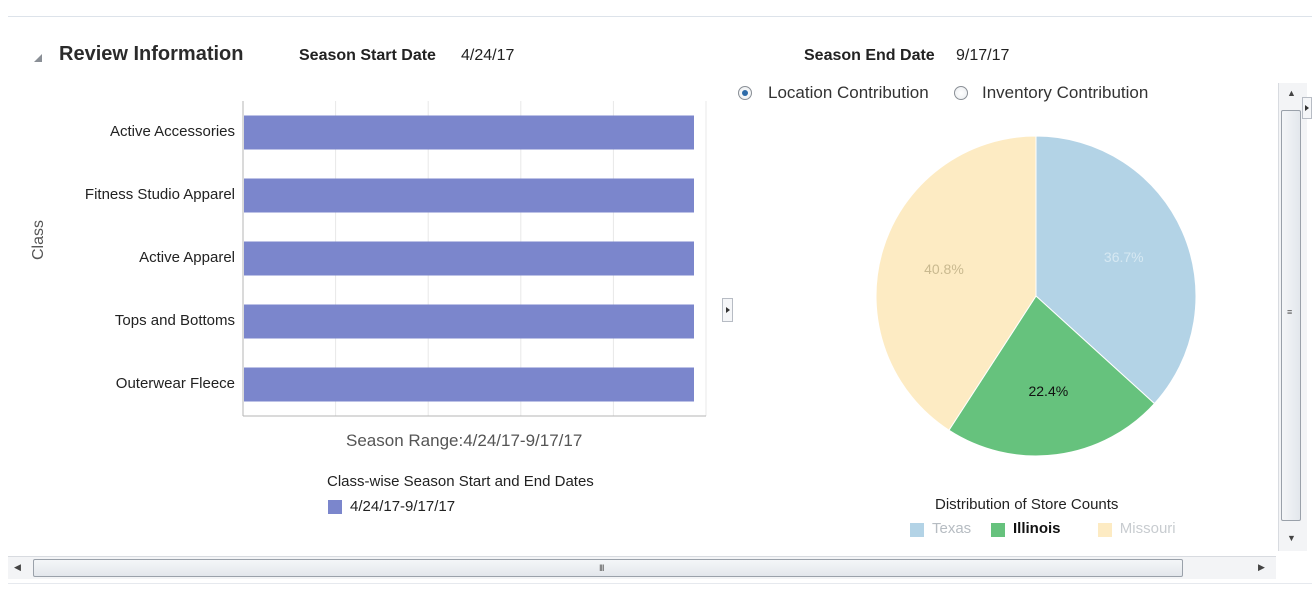 Image resolution: width=1312 pixels, height=592 pixels. Describe the element at coordinates (1124, 257) in the screenshot. I see `pie-data-label: 36.7%` at that location.